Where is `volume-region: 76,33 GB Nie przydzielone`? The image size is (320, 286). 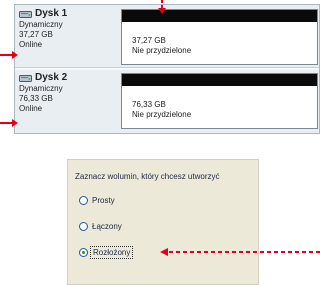
volume-region: 76,33 GB Nie przydzielone is located at coordinates (219, 101).